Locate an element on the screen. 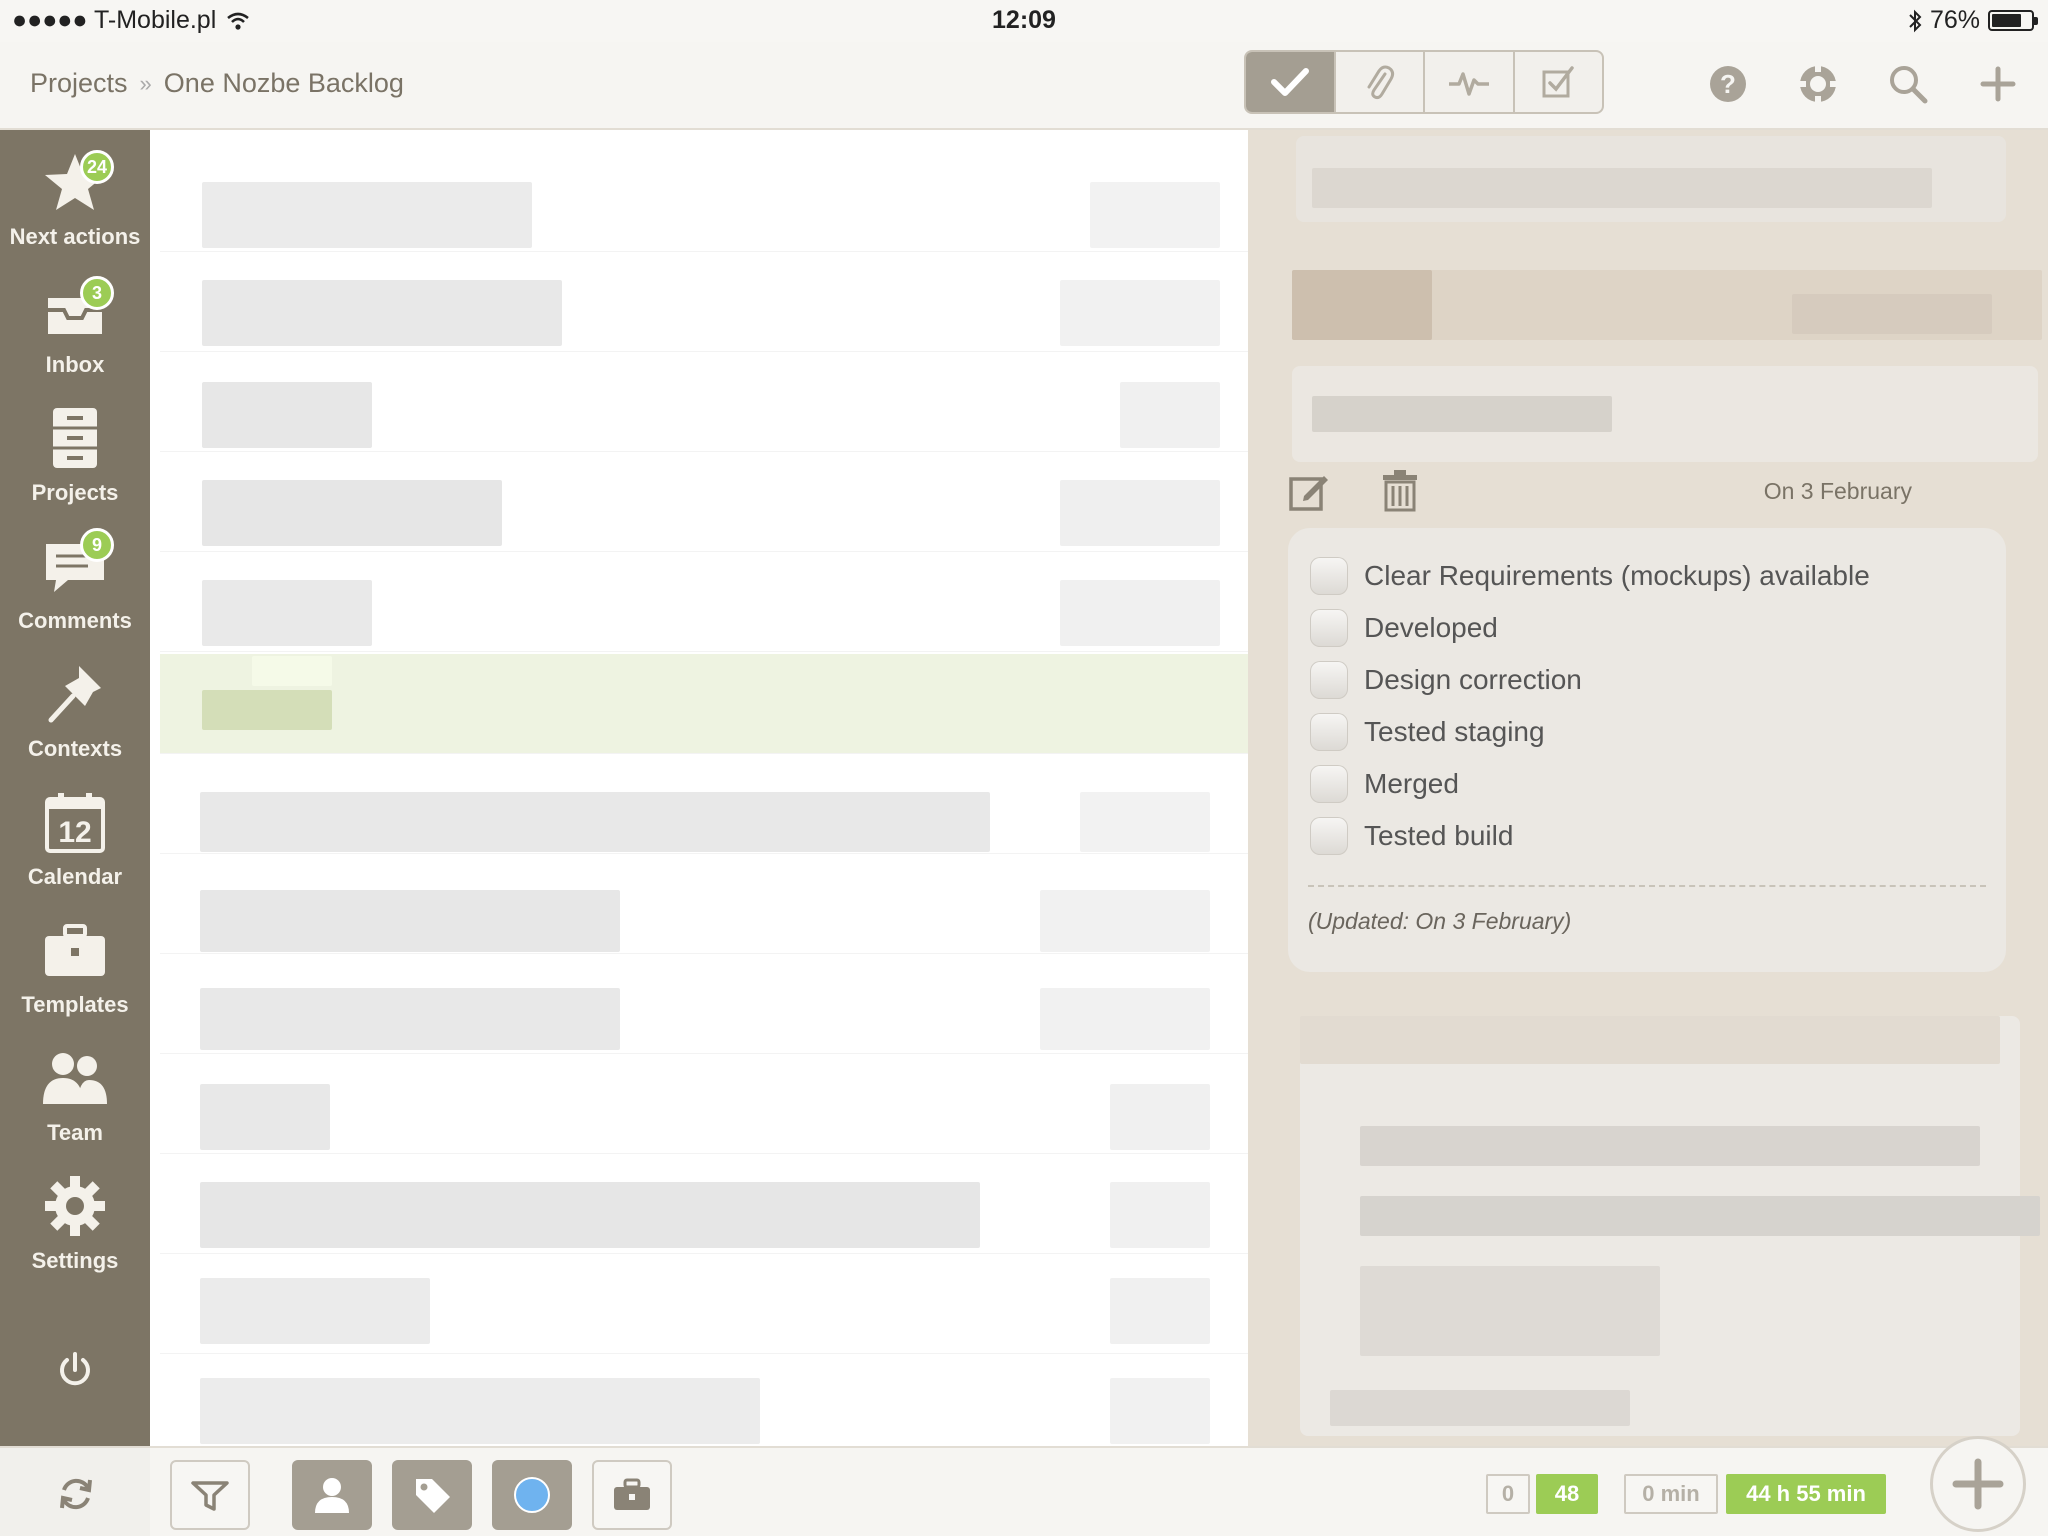 The width and height of the screenshot is (2048, 1536). checklist-item: Tested staging is located at coordinates (1427, 732).